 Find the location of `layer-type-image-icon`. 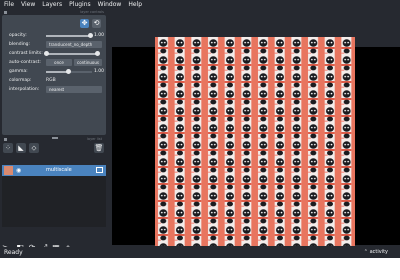

layer-type-image-icon is located at coordinates (99, 170).